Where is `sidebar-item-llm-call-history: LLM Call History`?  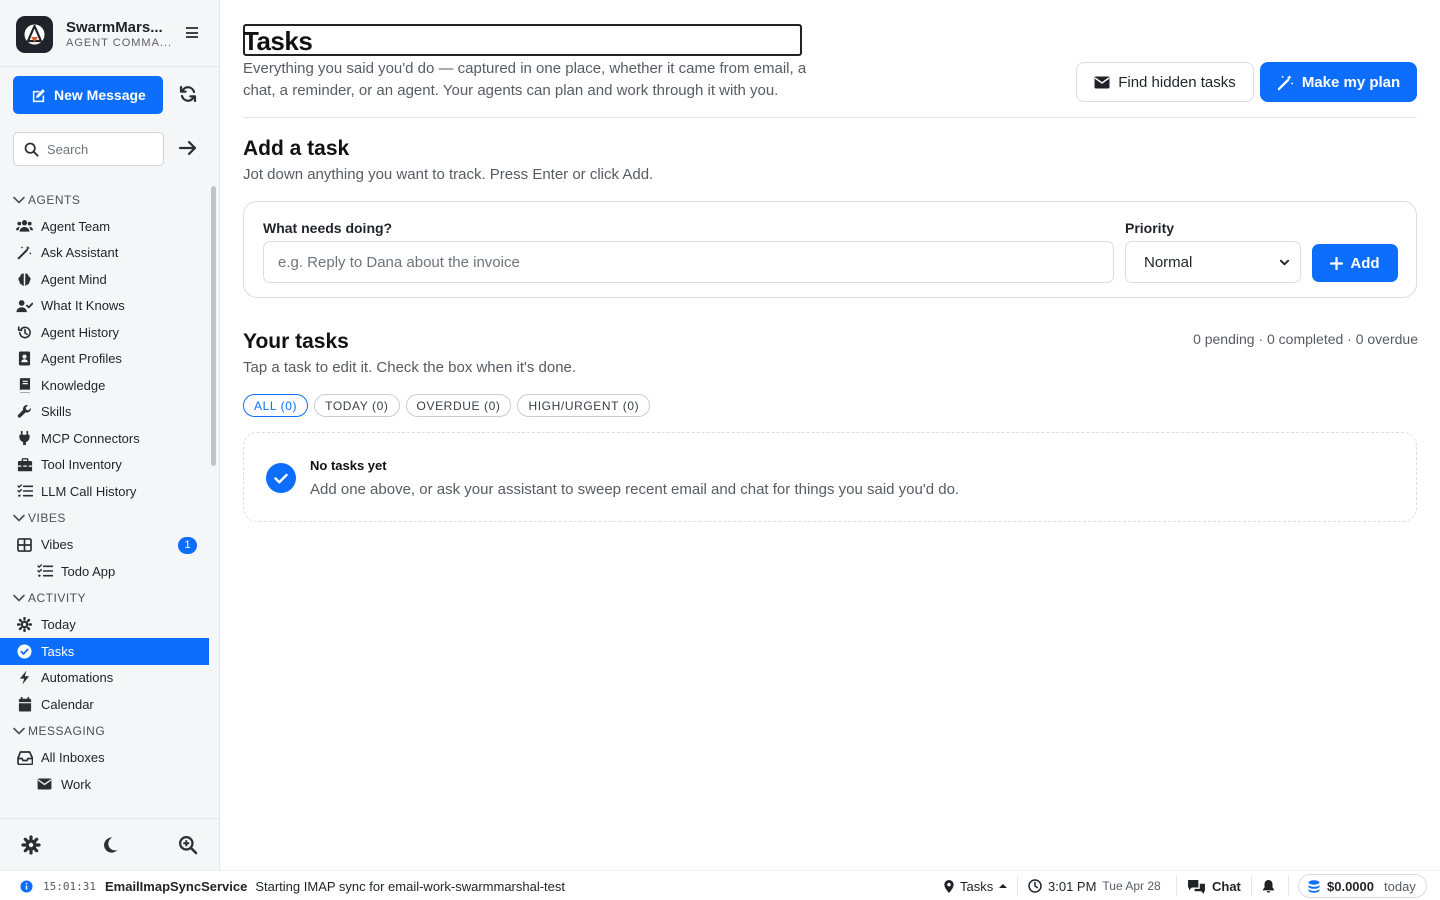
sidebar-item-llm-call-history: LLM Call History is located at coordinates (104, 491).